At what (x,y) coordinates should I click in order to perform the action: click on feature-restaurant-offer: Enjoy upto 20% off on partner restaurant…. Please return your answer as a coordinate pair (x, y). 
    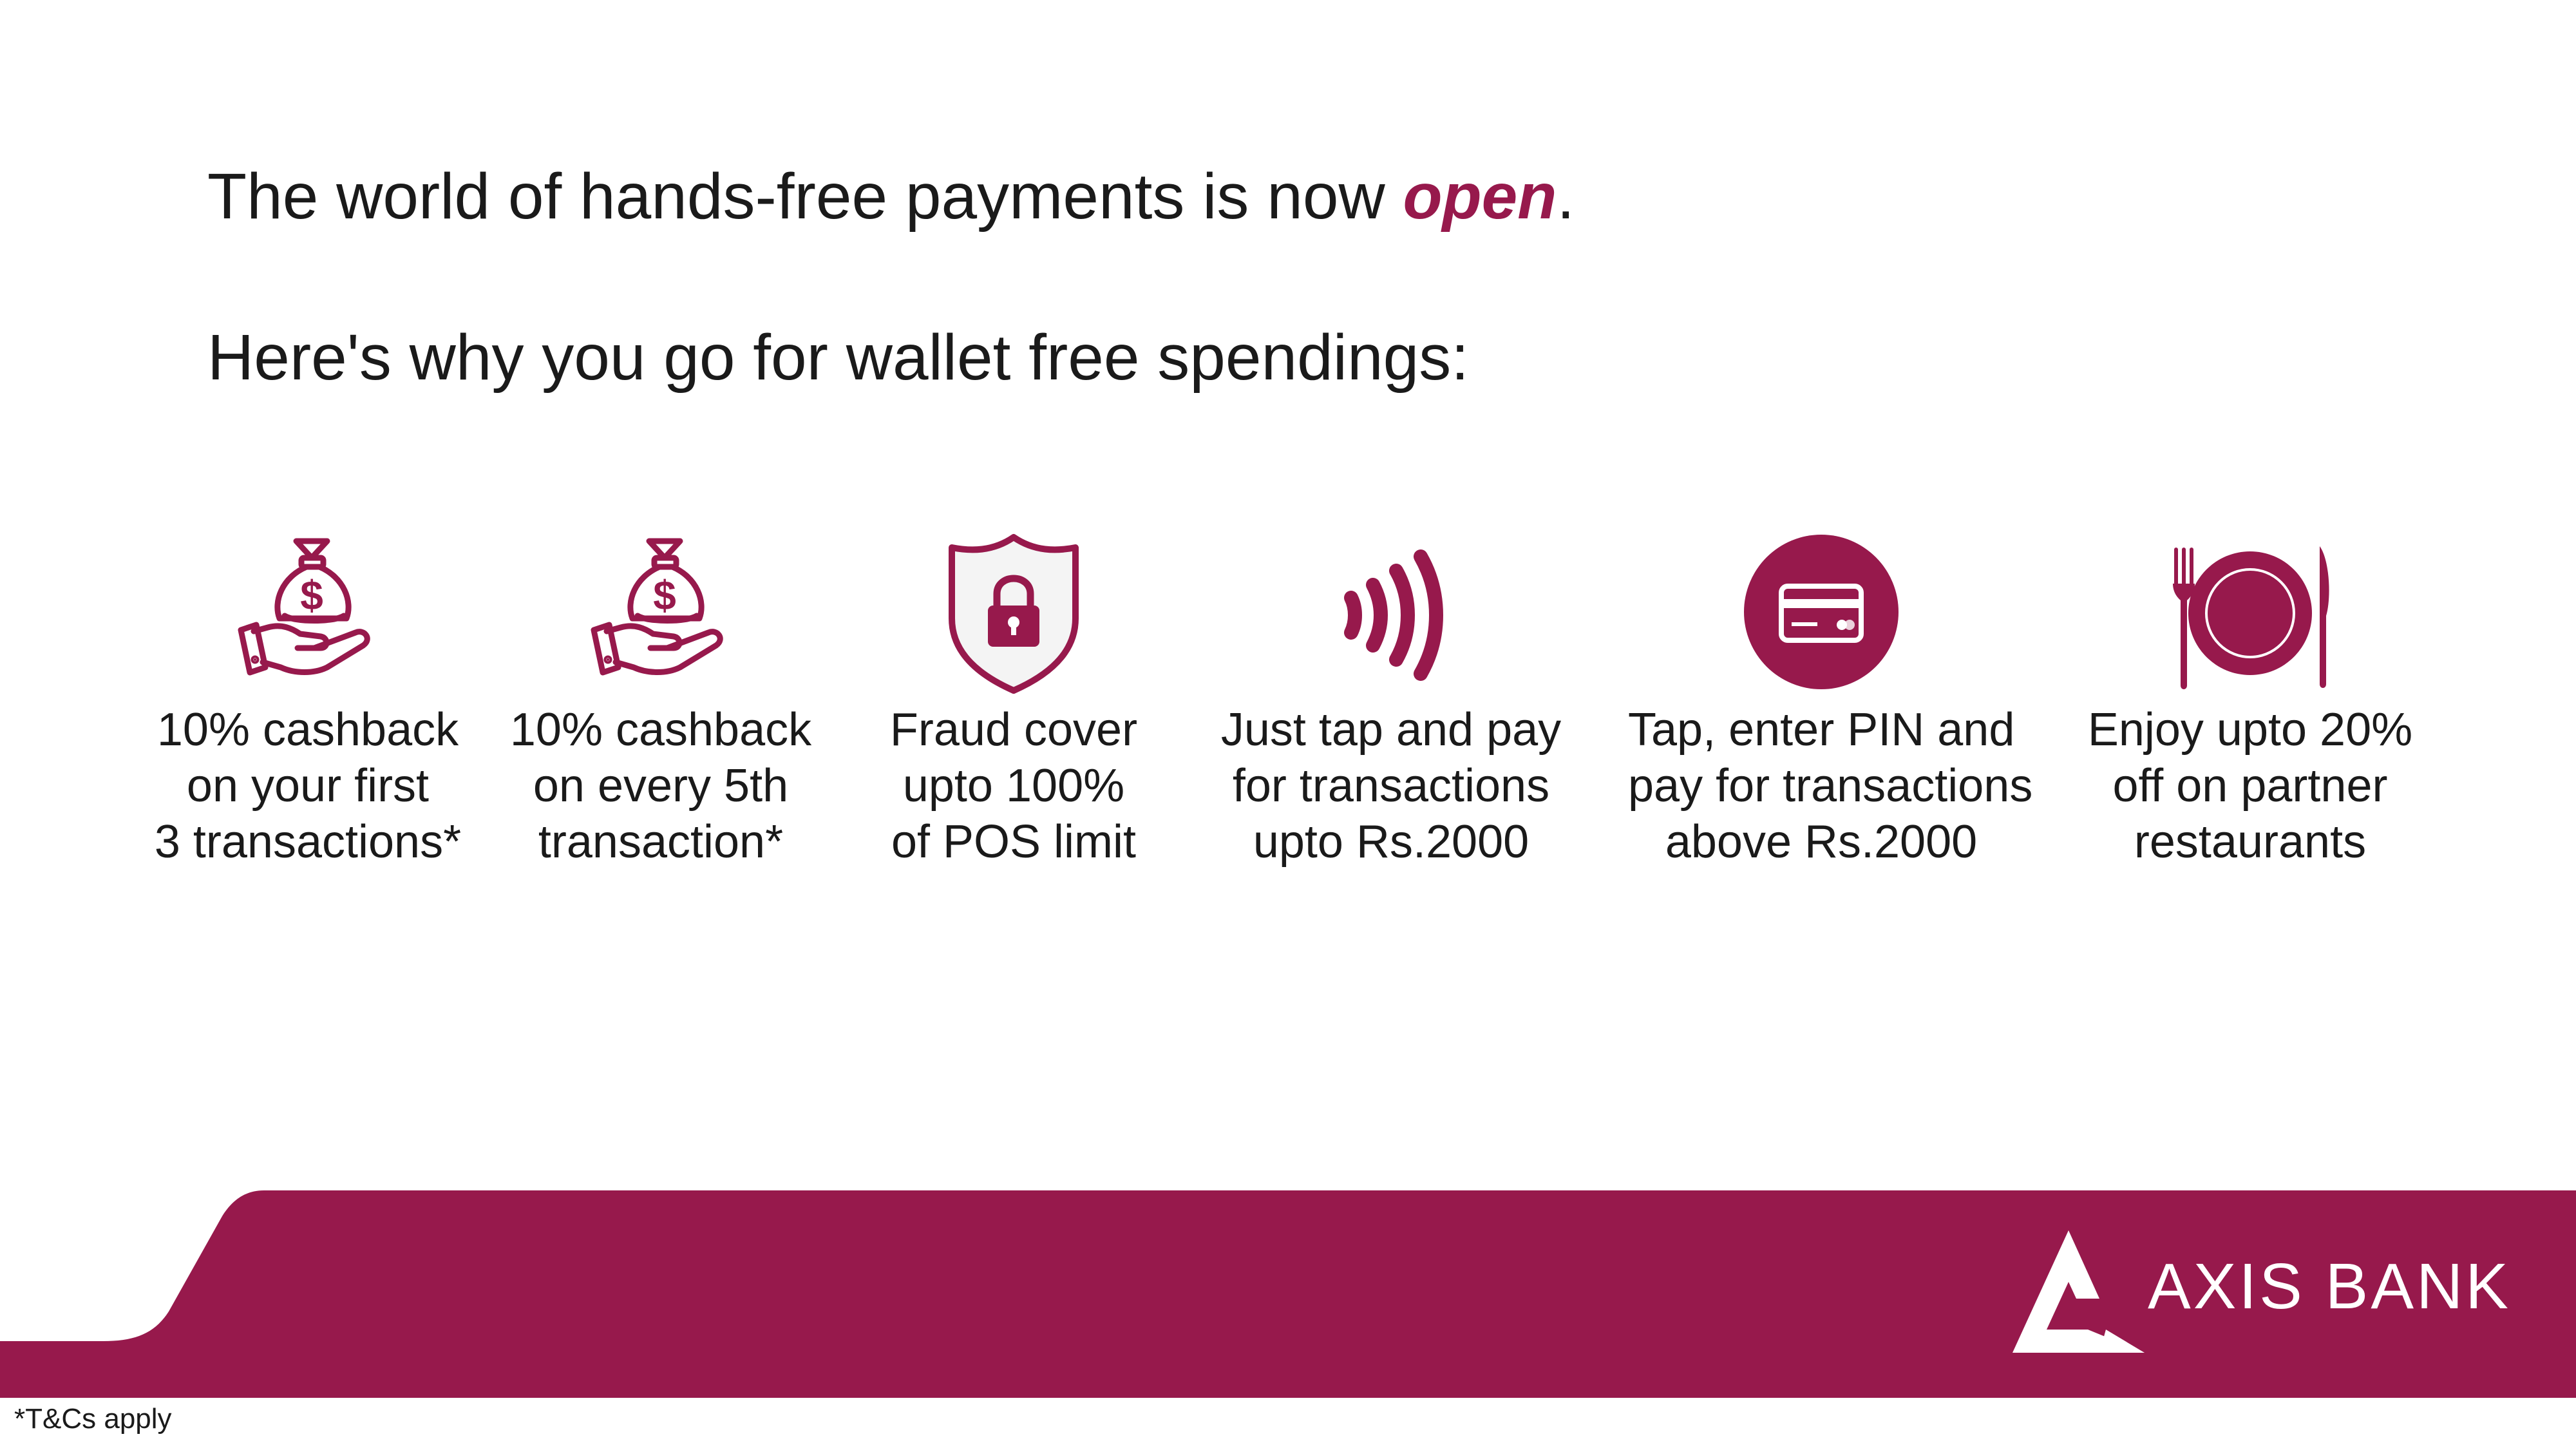
    Looking at the image, I should click on (2250, 696).